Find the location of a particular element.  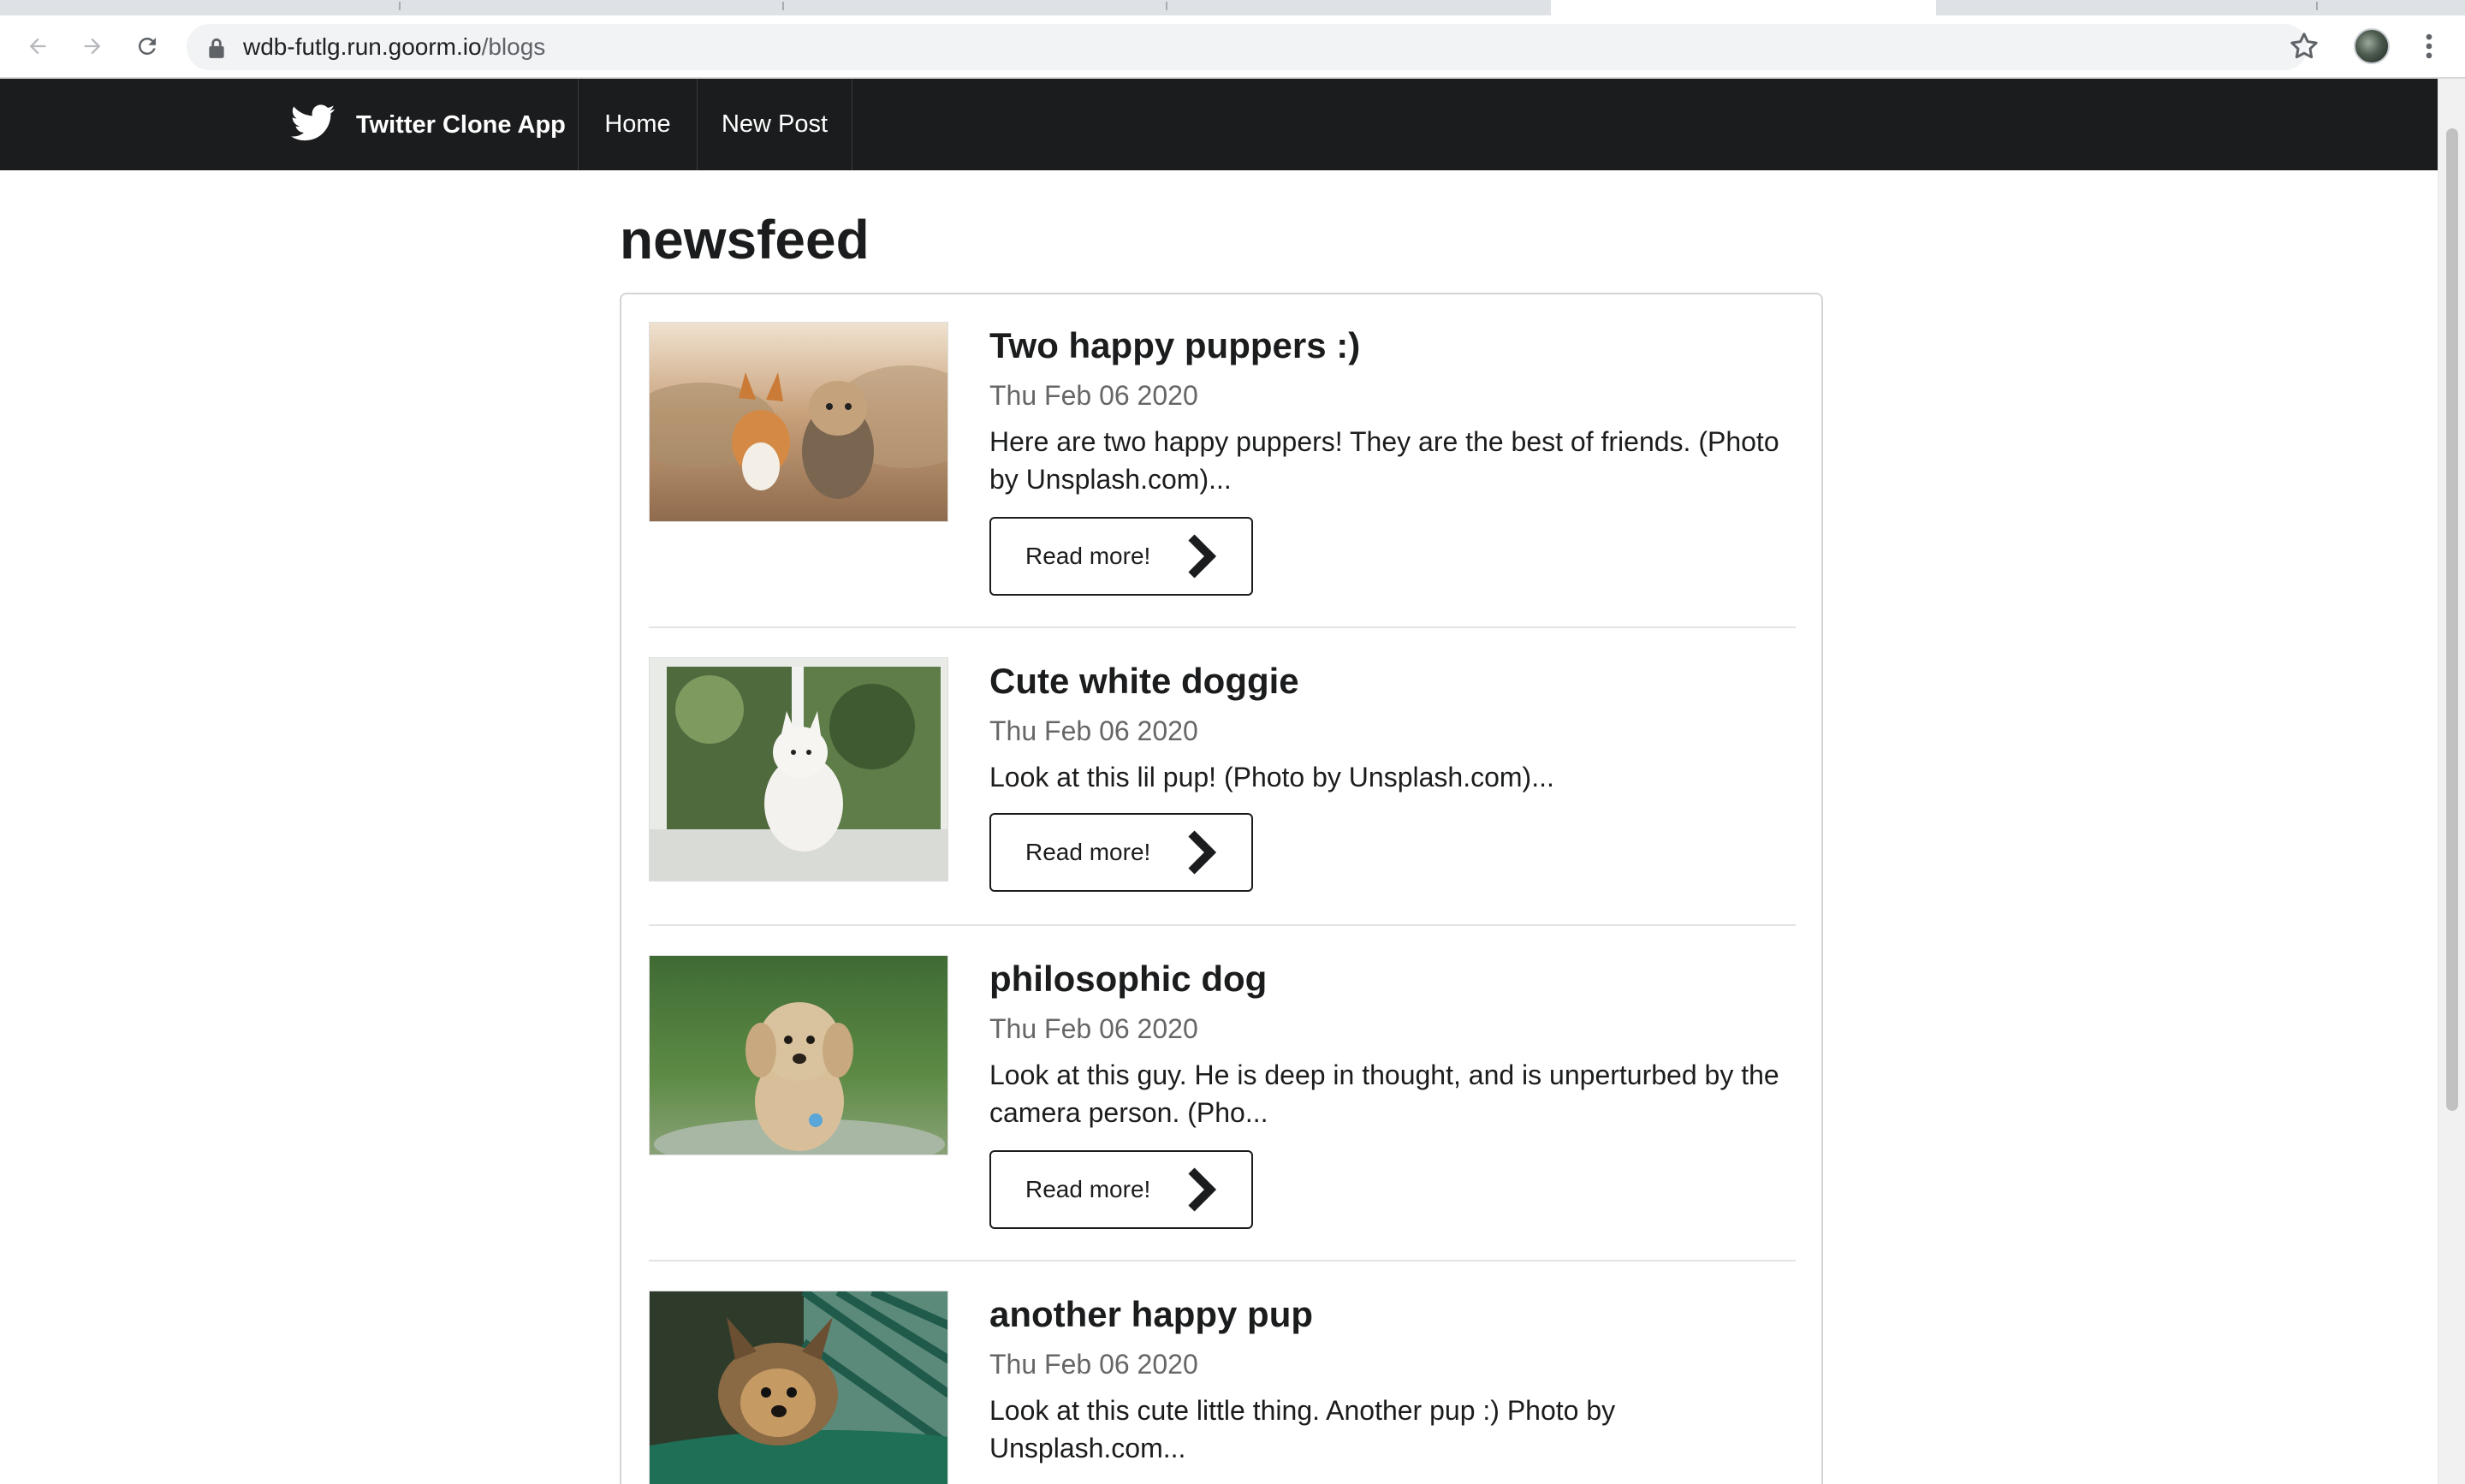

page-title: newsfeed is located at coordinates (745, 240).